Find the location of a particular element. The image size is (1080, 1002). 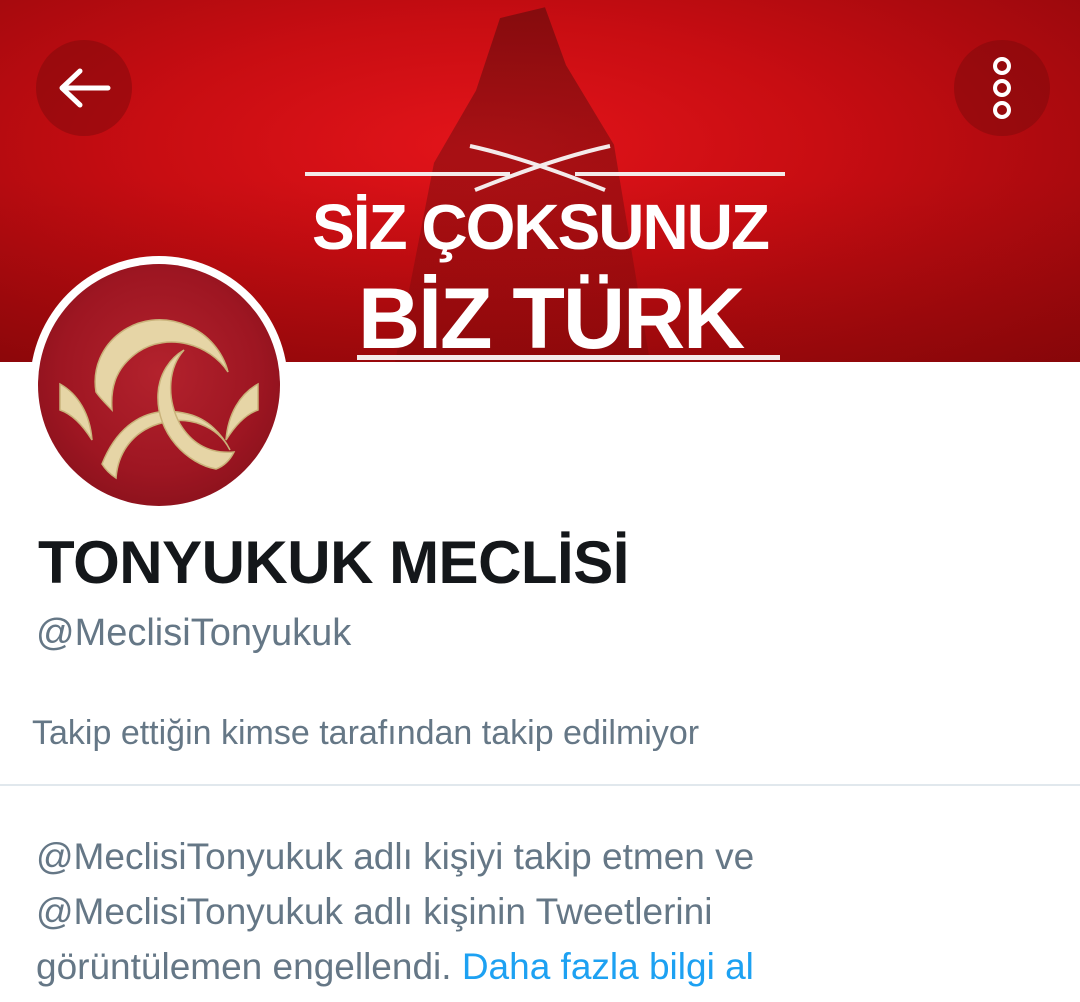

profile-avatar-frame is located at coordinates (159, 385).